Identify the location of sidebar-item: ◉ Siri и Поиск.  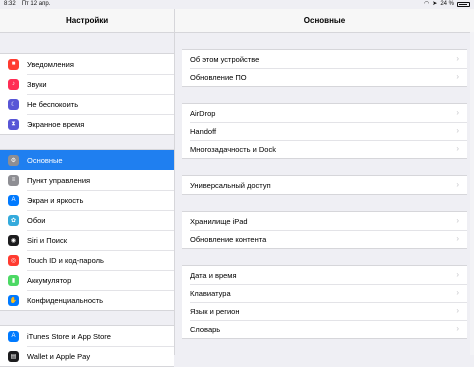
(87, 240).